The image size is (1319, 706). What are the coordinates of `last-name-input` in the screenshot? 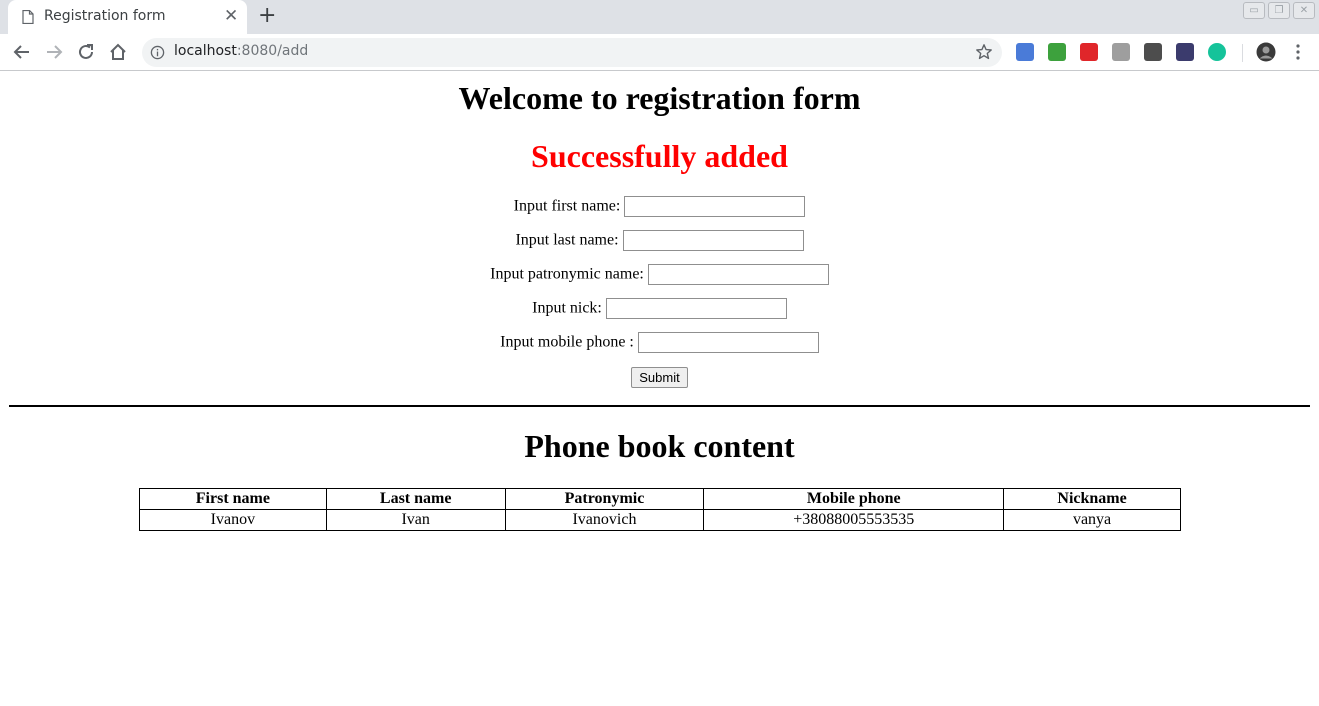 It's located at (713, 240).